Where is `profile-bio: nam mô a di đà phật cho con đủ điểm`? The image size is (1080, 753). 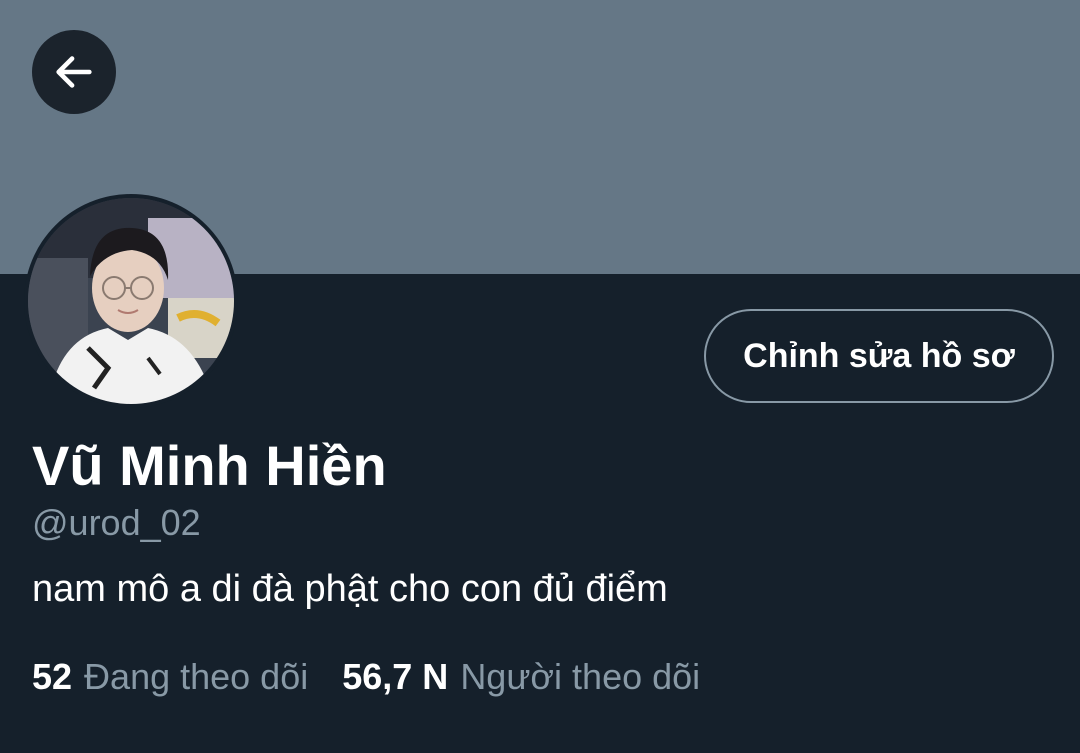
profile-bio: nam mô a di đà phật cho con đủ điểm is located at coordinates (350, 589).